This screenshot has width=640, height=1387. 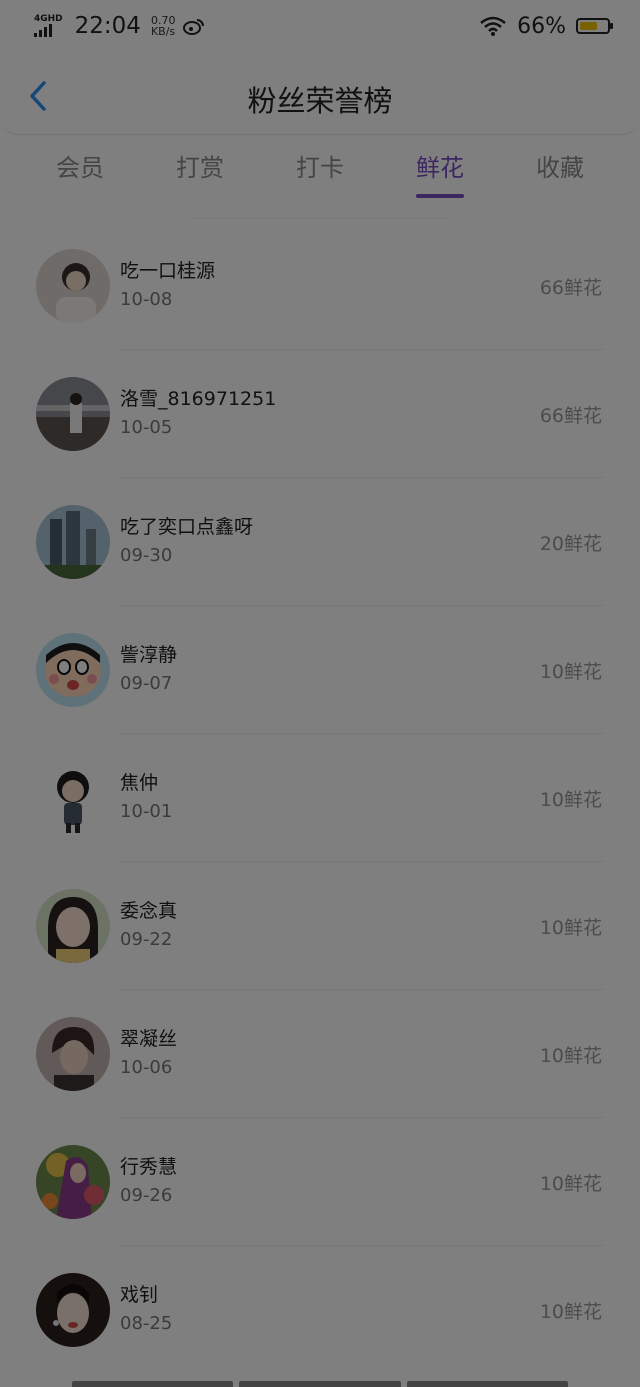 What do you see at coordinates (139, 1295) in the screenshot?
I see `fan-name: 戏钊` at bounding box center [139, 1295].